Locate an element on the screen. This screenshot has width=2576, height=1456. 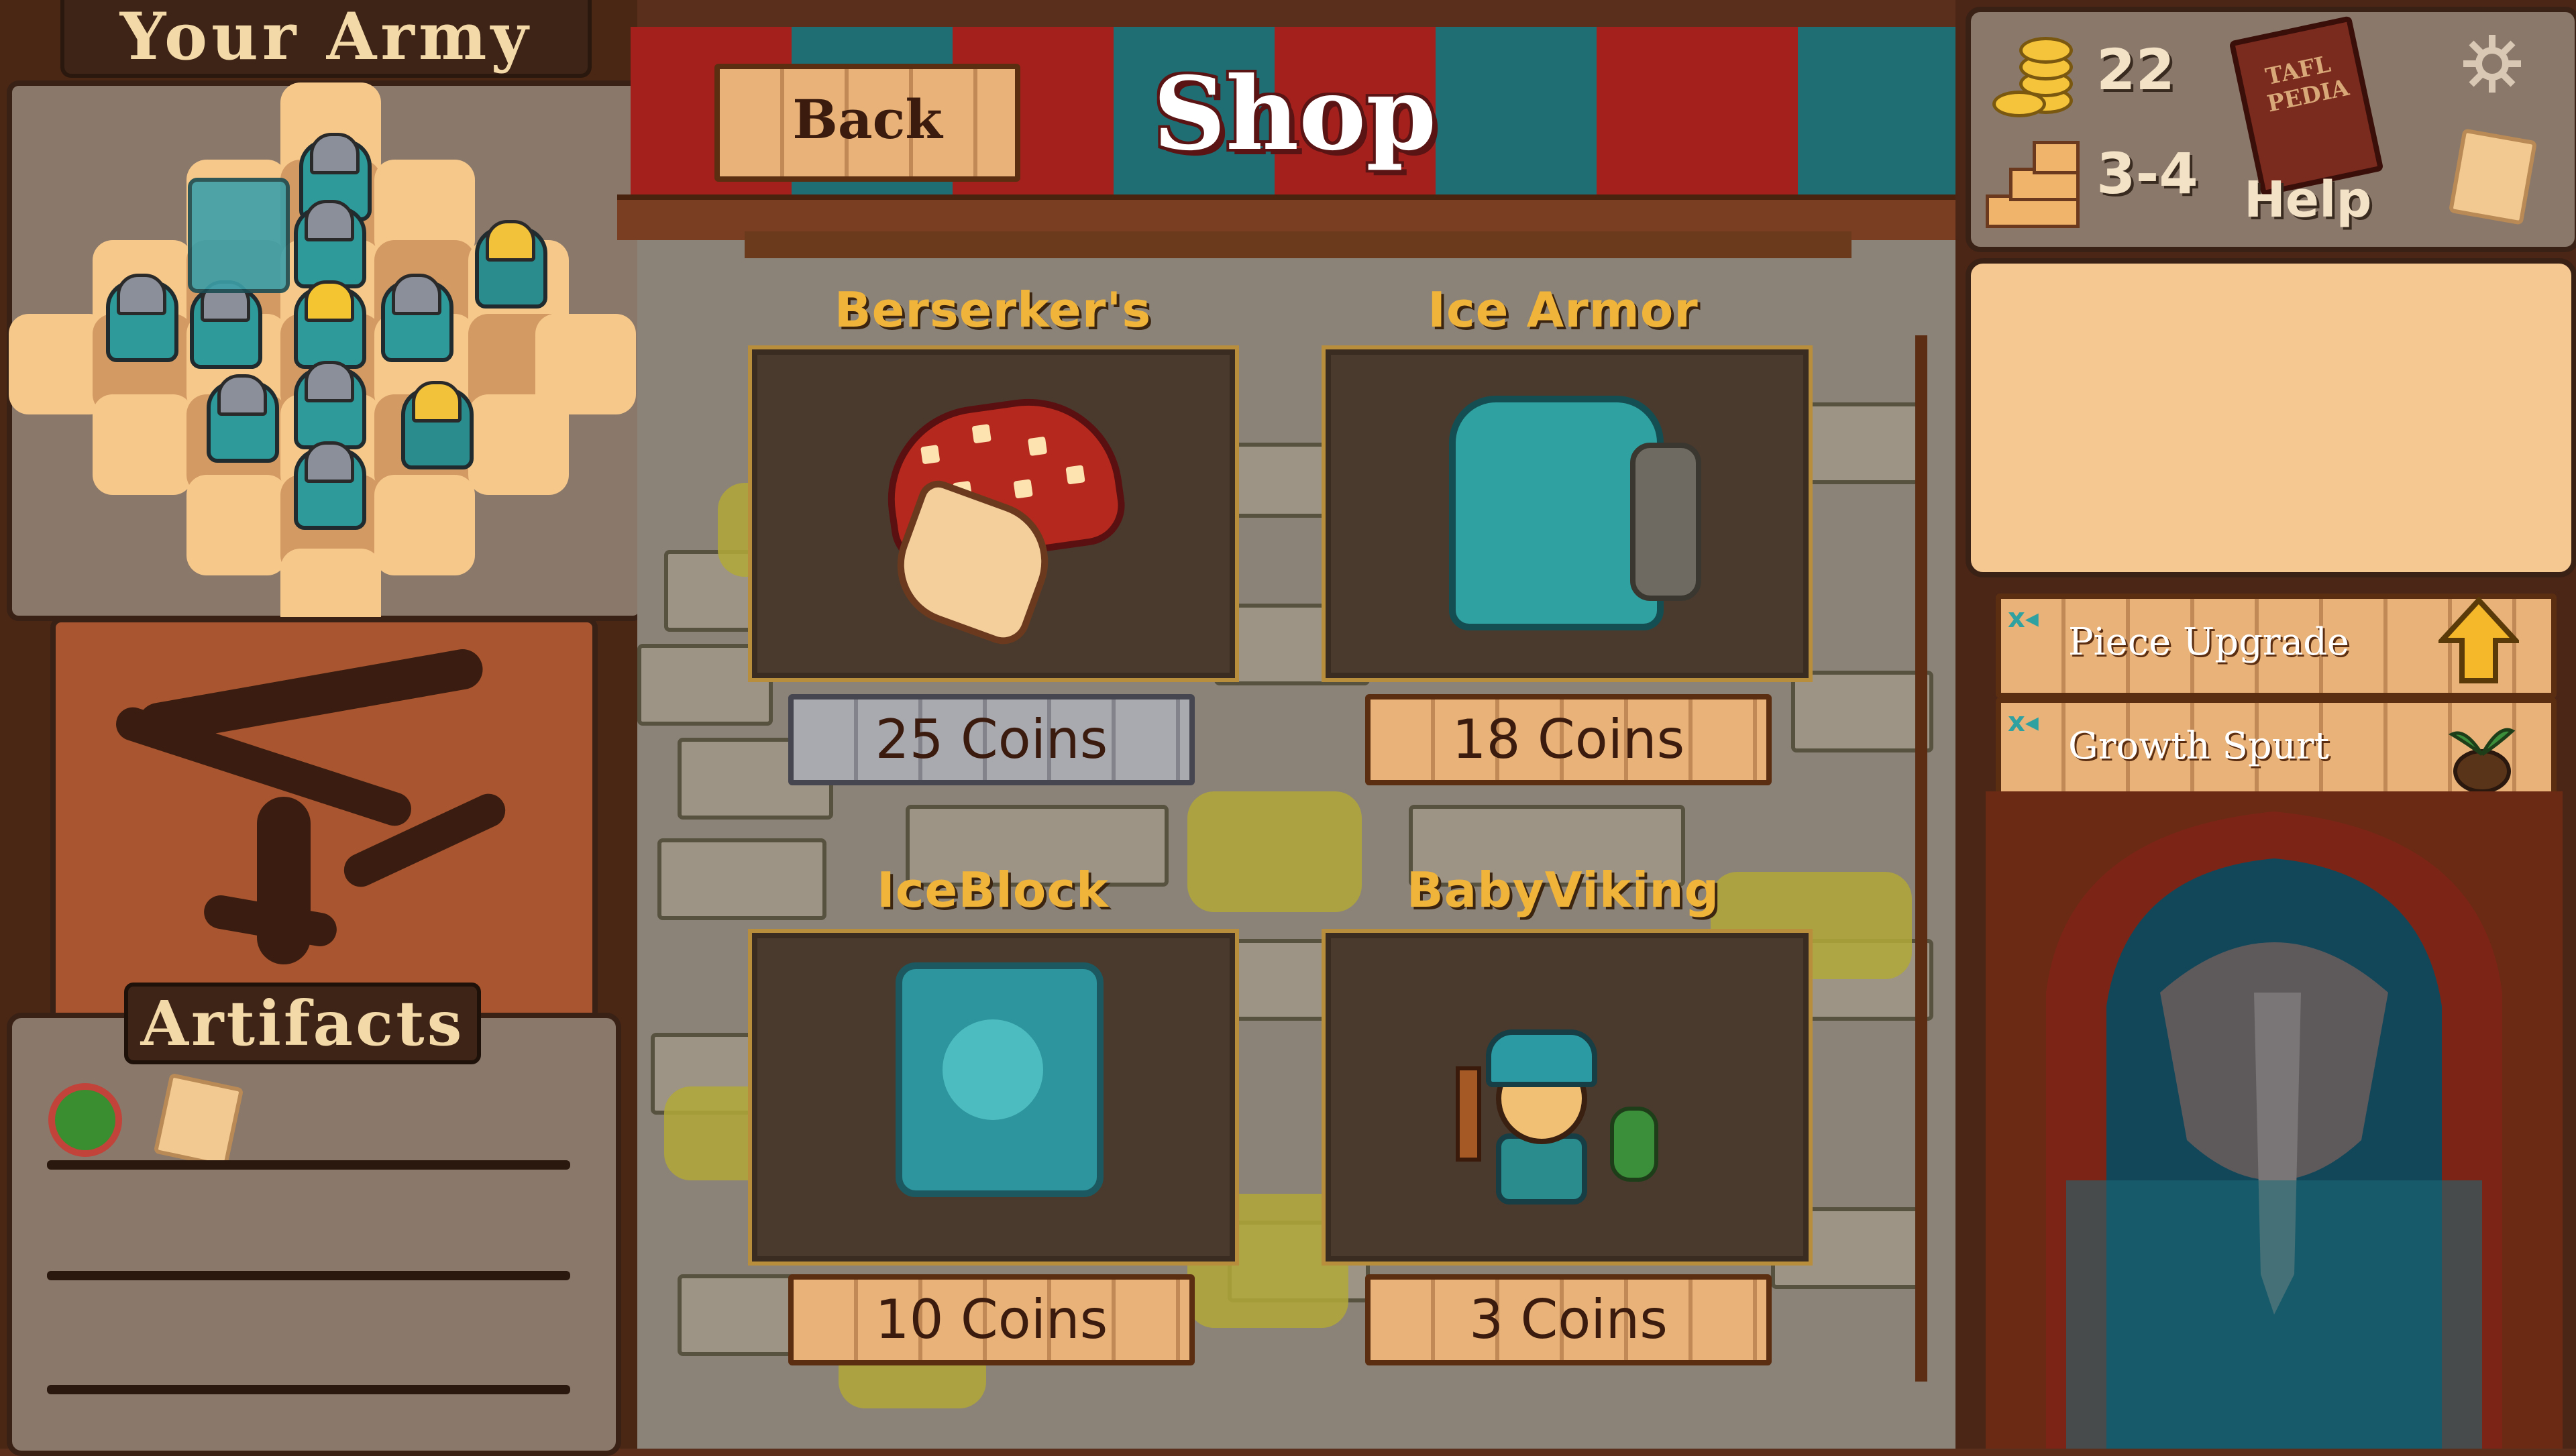
shop-title: Shop is located at coordinates (1294, 114).